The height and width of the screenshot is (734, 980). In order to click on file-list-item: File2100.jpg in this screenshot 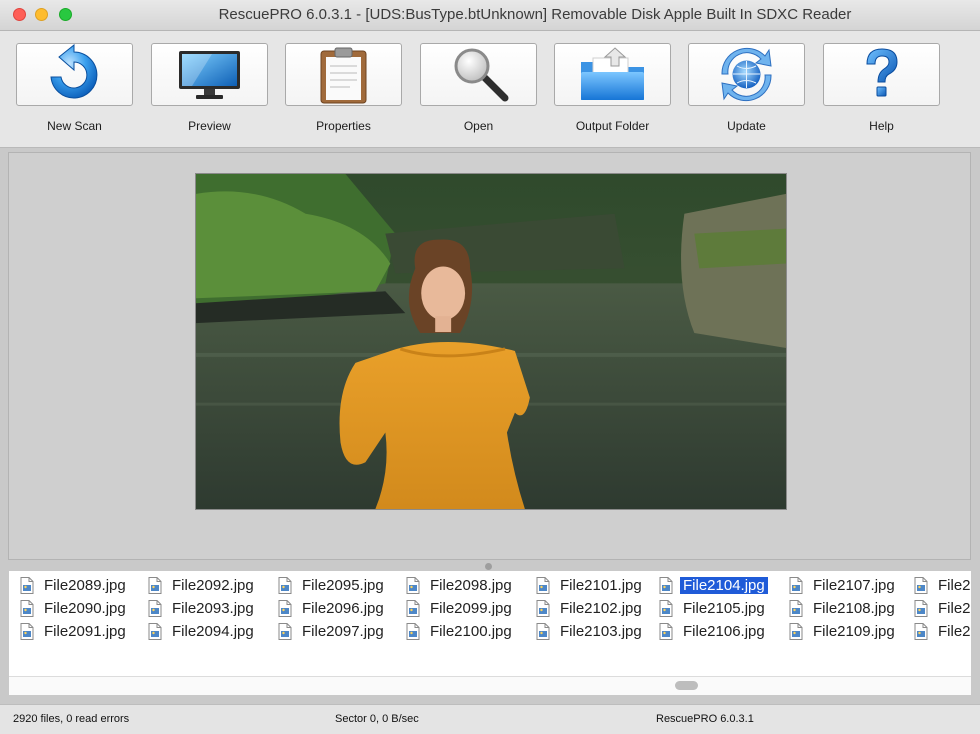, I will do `click(460, 632)`.